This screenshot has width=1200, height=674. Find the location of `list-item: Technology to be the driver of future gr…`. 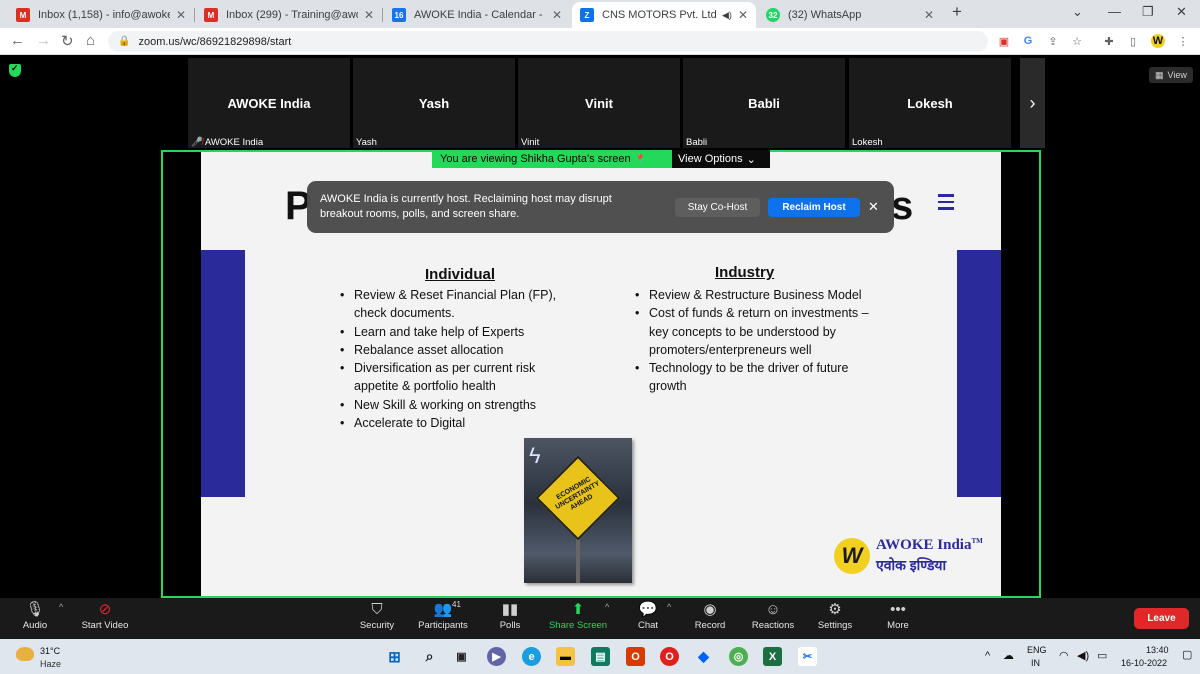

list-item: Technology to be the driver of future gr… is located at coordinates (756, 377).